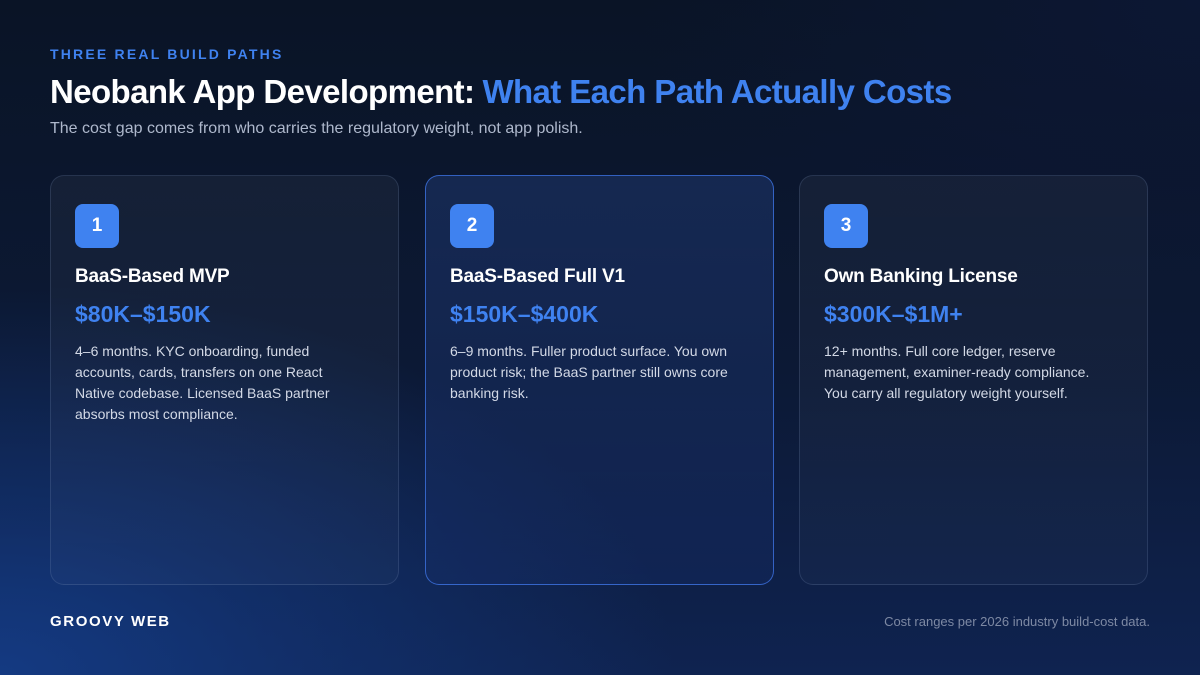 The image size is (1200, 675). What do you see at coordinates (921, 276) in the screenshot?
I see `card-title: Own Banking License` at bounding box center [921, 276].